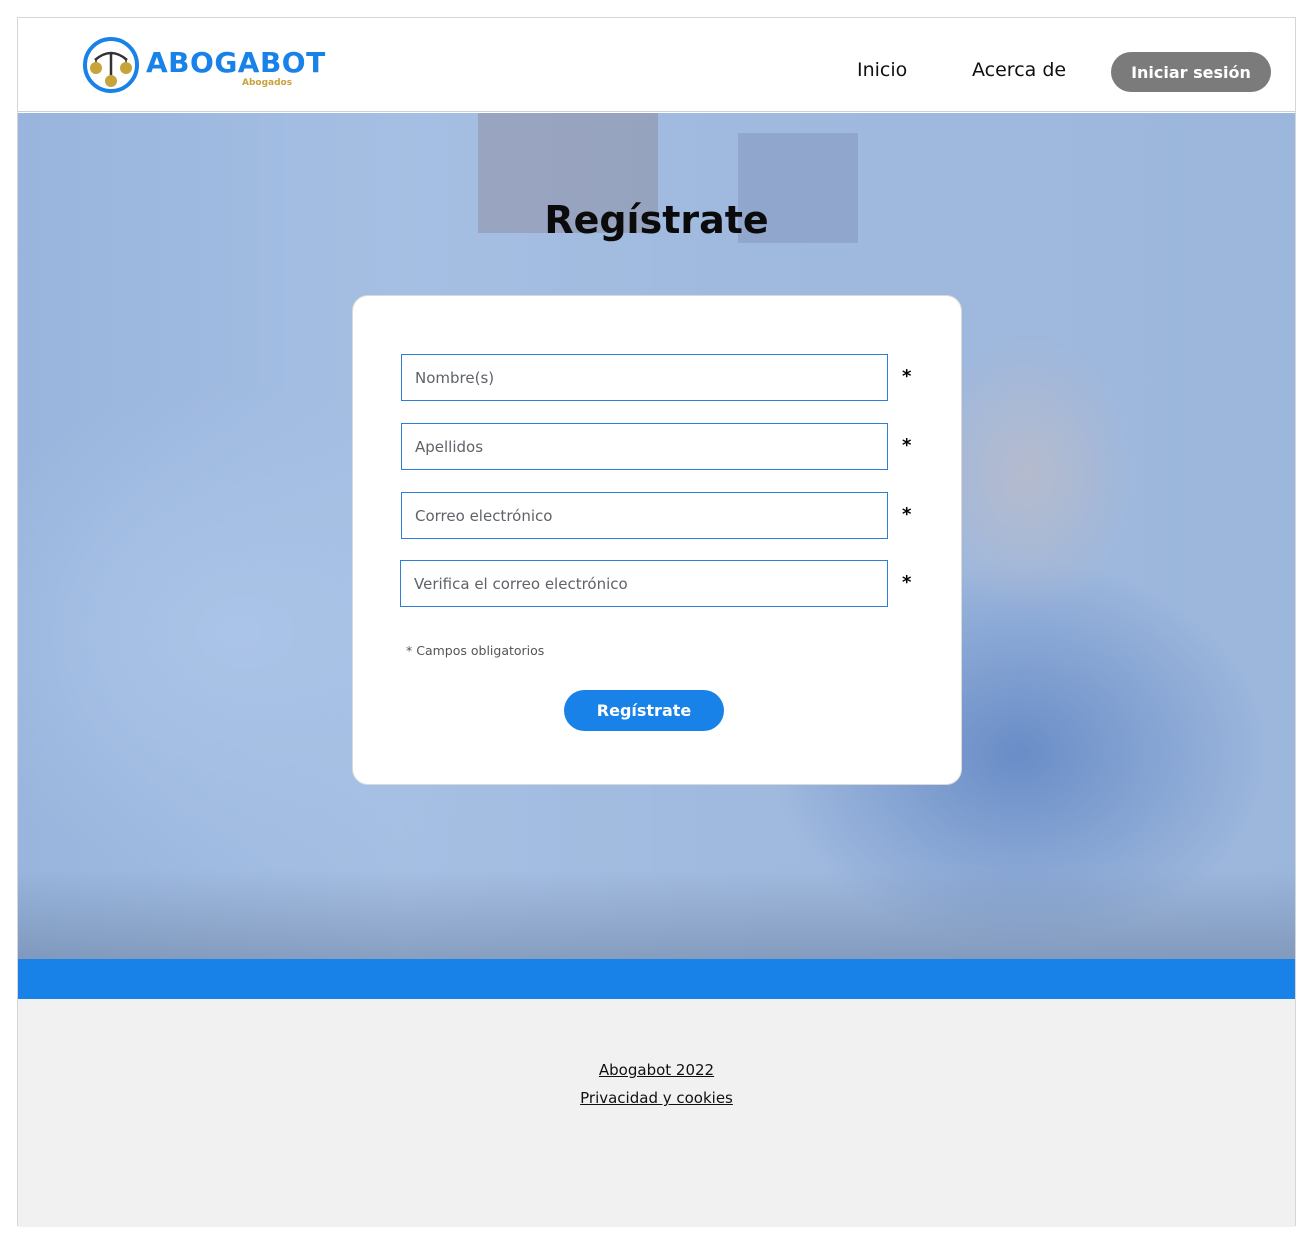  I want to click on page-title: Regístrate, so click(656, 220).